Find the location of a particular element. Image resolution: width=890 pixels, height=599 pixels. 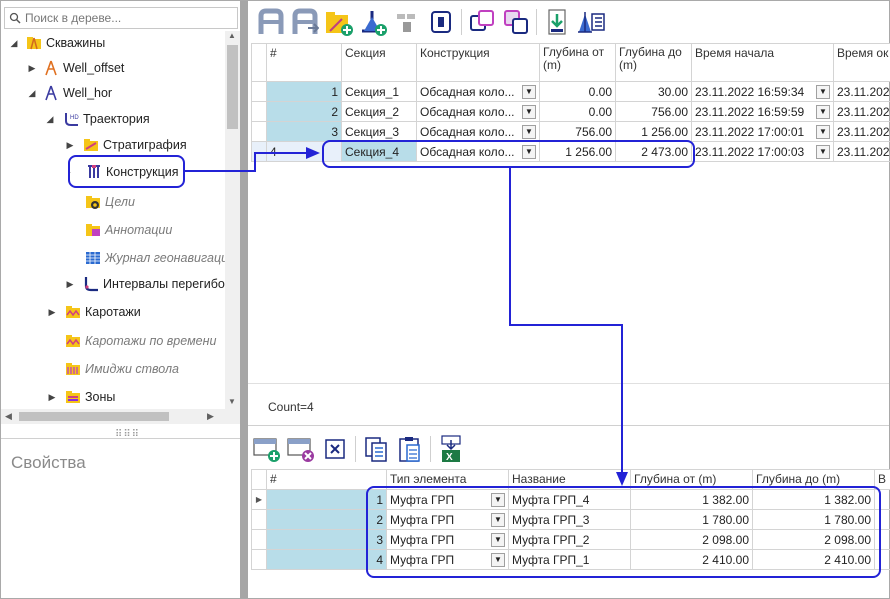

depth-from-cell: 0.00 is located at coordinates (577, 91).